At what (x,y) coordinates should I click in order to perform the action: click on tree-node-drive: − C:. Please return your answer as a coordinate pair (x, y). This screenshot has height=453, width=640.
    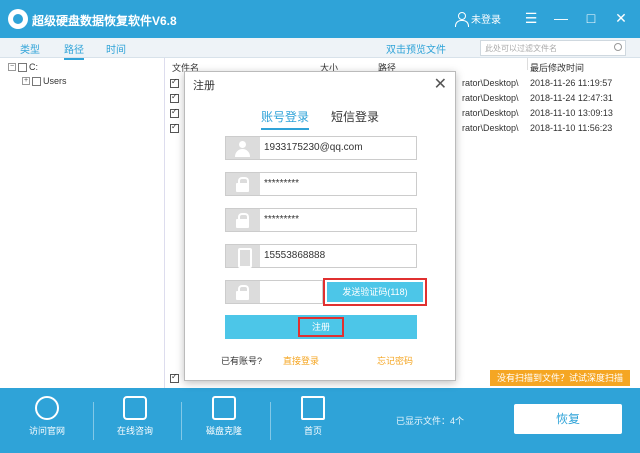
    Looking at the image, I should click on (23, 67).